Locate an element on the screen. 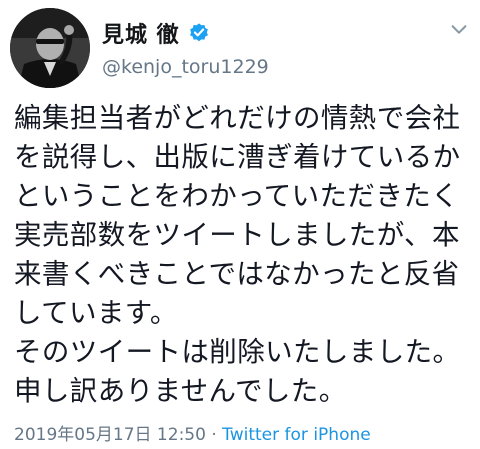  tweet-meta: 2019年05月17日 12:50 · Twitter for iPhone is located at coordinates (192, 432).